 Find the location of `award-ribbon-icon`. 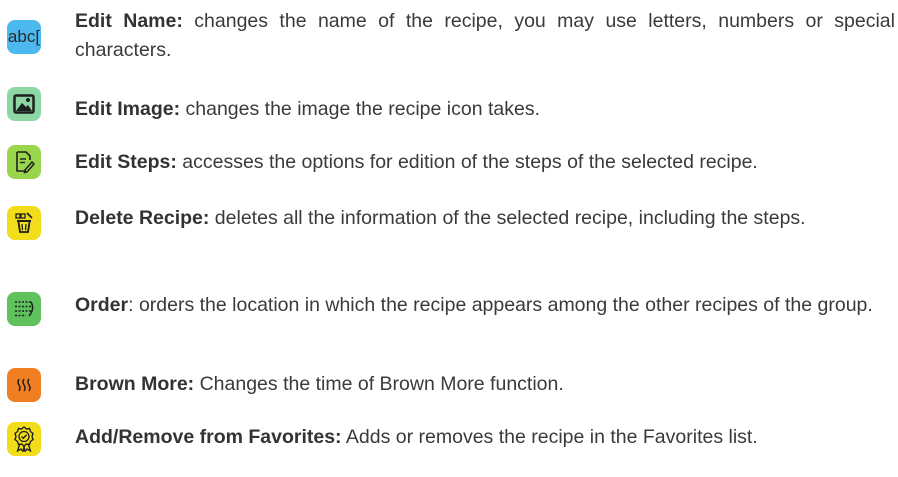

award-ribbon-icon is located at coordinates (24, 439).